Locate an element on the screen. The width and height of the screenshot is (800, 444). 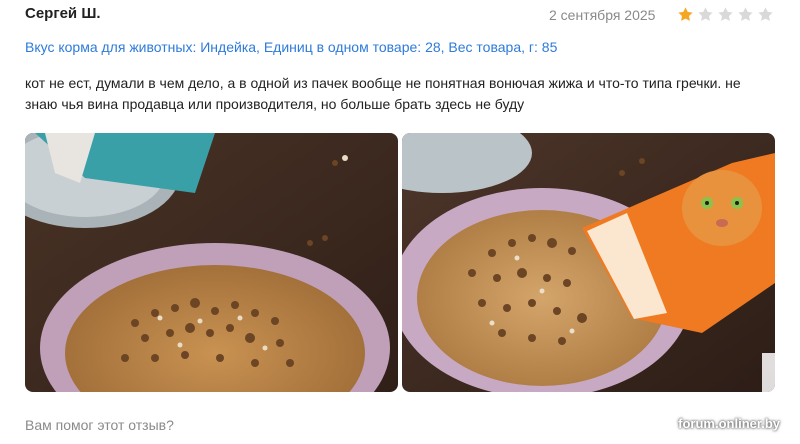
rating-stars is located at coordinates (725, 14).